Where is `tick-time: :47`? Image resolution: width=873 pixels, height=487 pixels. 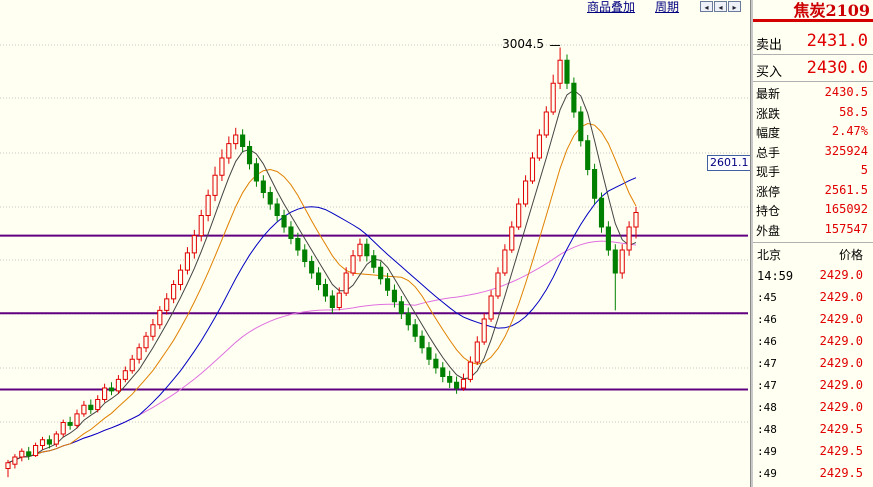 tick-time: :47 is located at coordinates (767, 385).